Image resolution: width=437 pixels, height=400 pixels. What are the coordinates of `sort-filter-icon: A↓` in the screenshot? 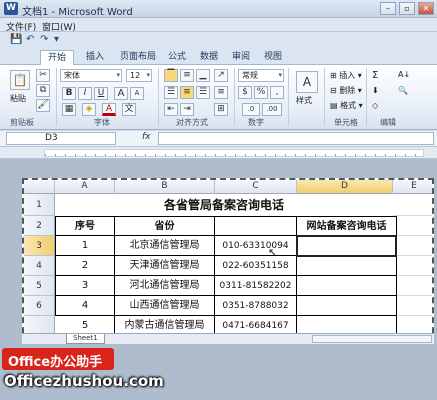 It's located at (404, 74).